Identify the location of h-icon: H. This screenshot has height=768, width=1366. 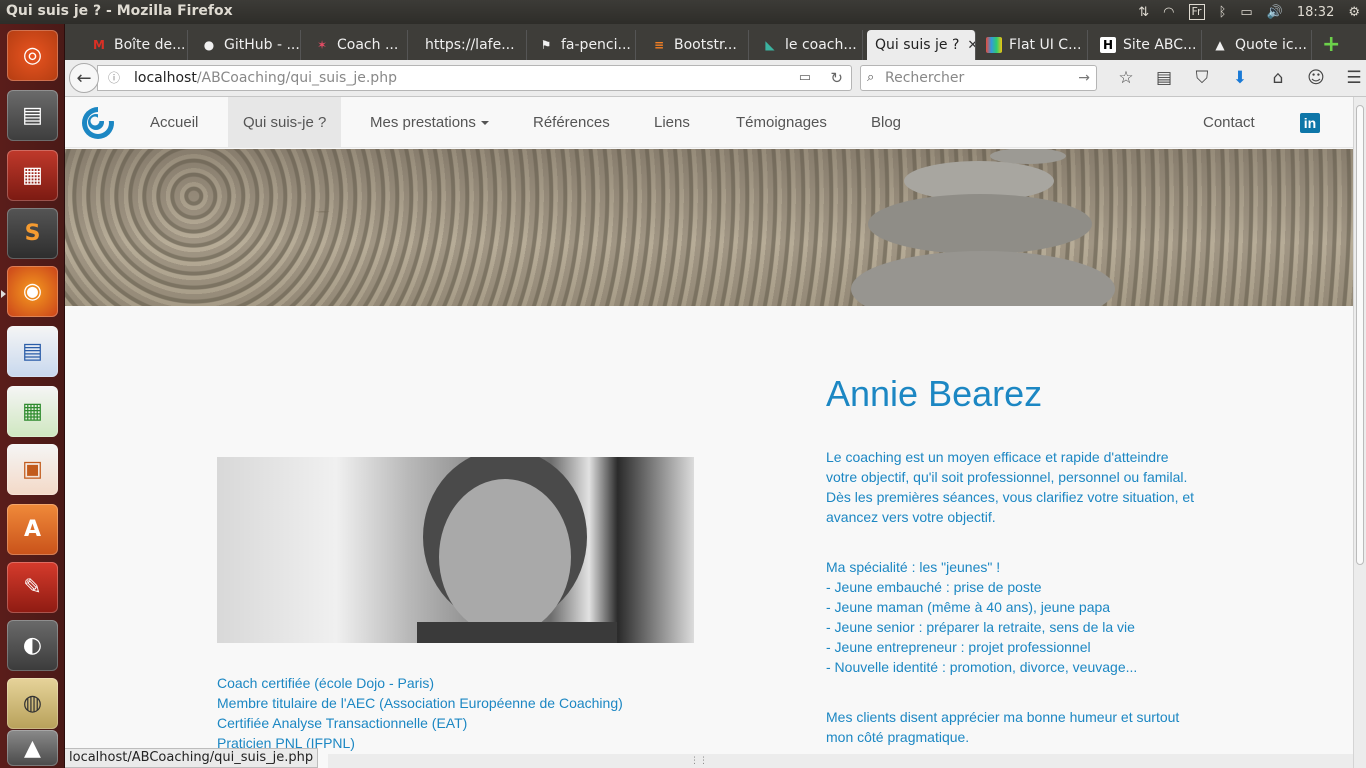
(1108, 45).